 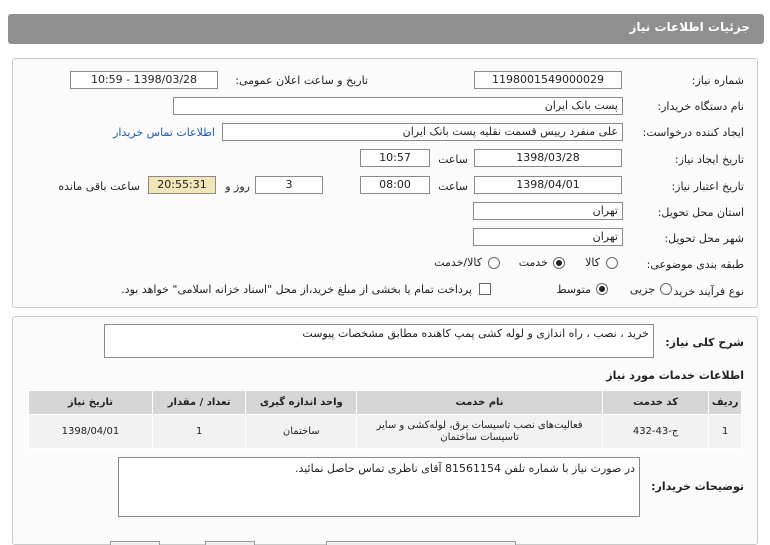 What do you see at coordinates (422, 132) in the screenshot?
I see `requester-field: علی منفرد رییس قسمت نقلیه پست بانک ایران` at bounding box center [422, 132].